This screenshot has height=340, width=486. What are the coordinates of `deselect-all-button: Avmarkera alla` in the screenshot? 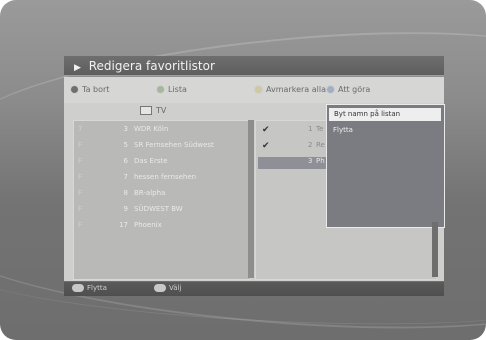 It's located at (290, 89).